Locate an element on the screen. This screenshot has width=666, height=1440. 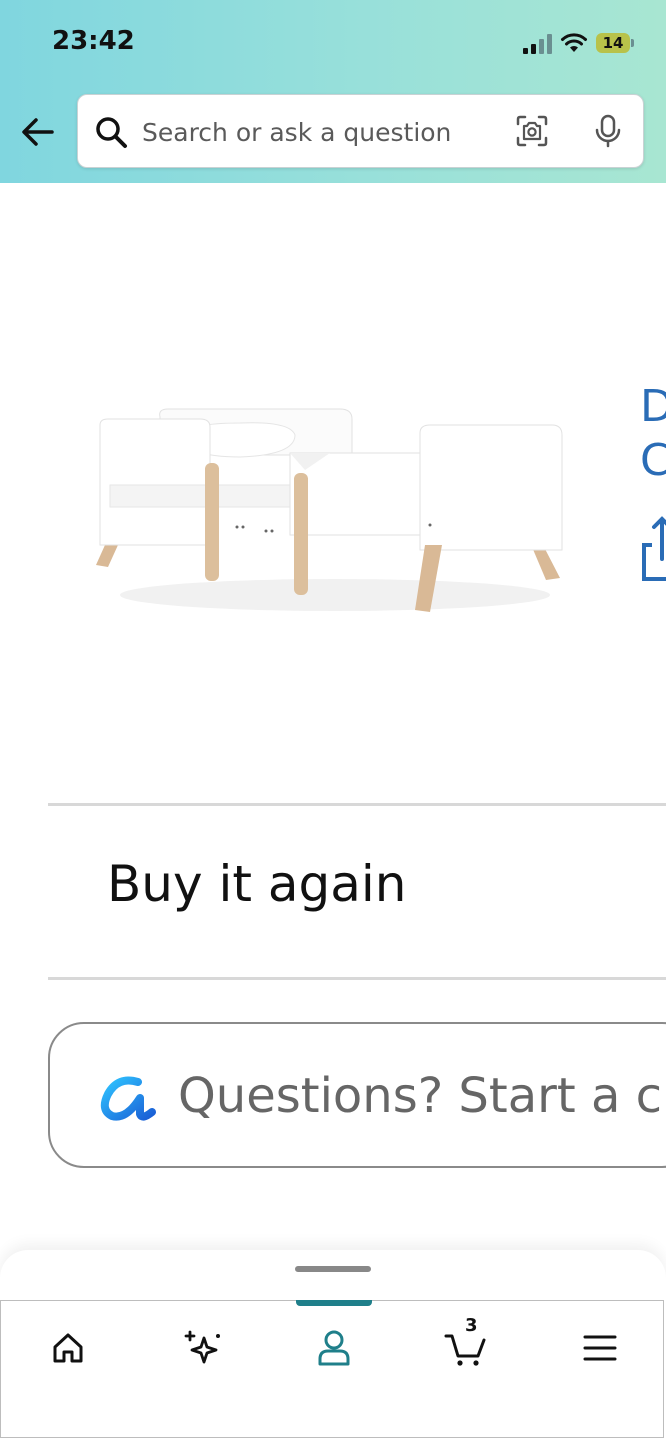
rufus-prompt-text: Questions? Start a c is located at coordinates (420, 1096).